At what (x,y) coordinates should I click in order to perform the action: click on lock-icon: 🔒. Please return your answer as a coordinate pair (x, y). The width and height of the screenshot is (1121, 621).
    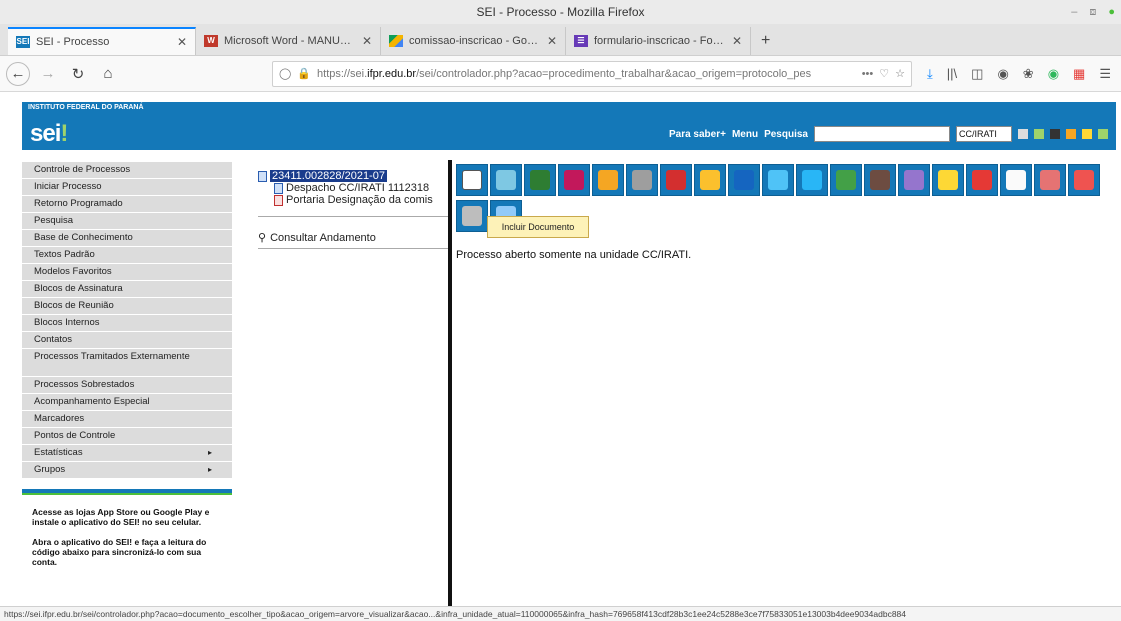
    Looking at the image, I should click on (304, 73).